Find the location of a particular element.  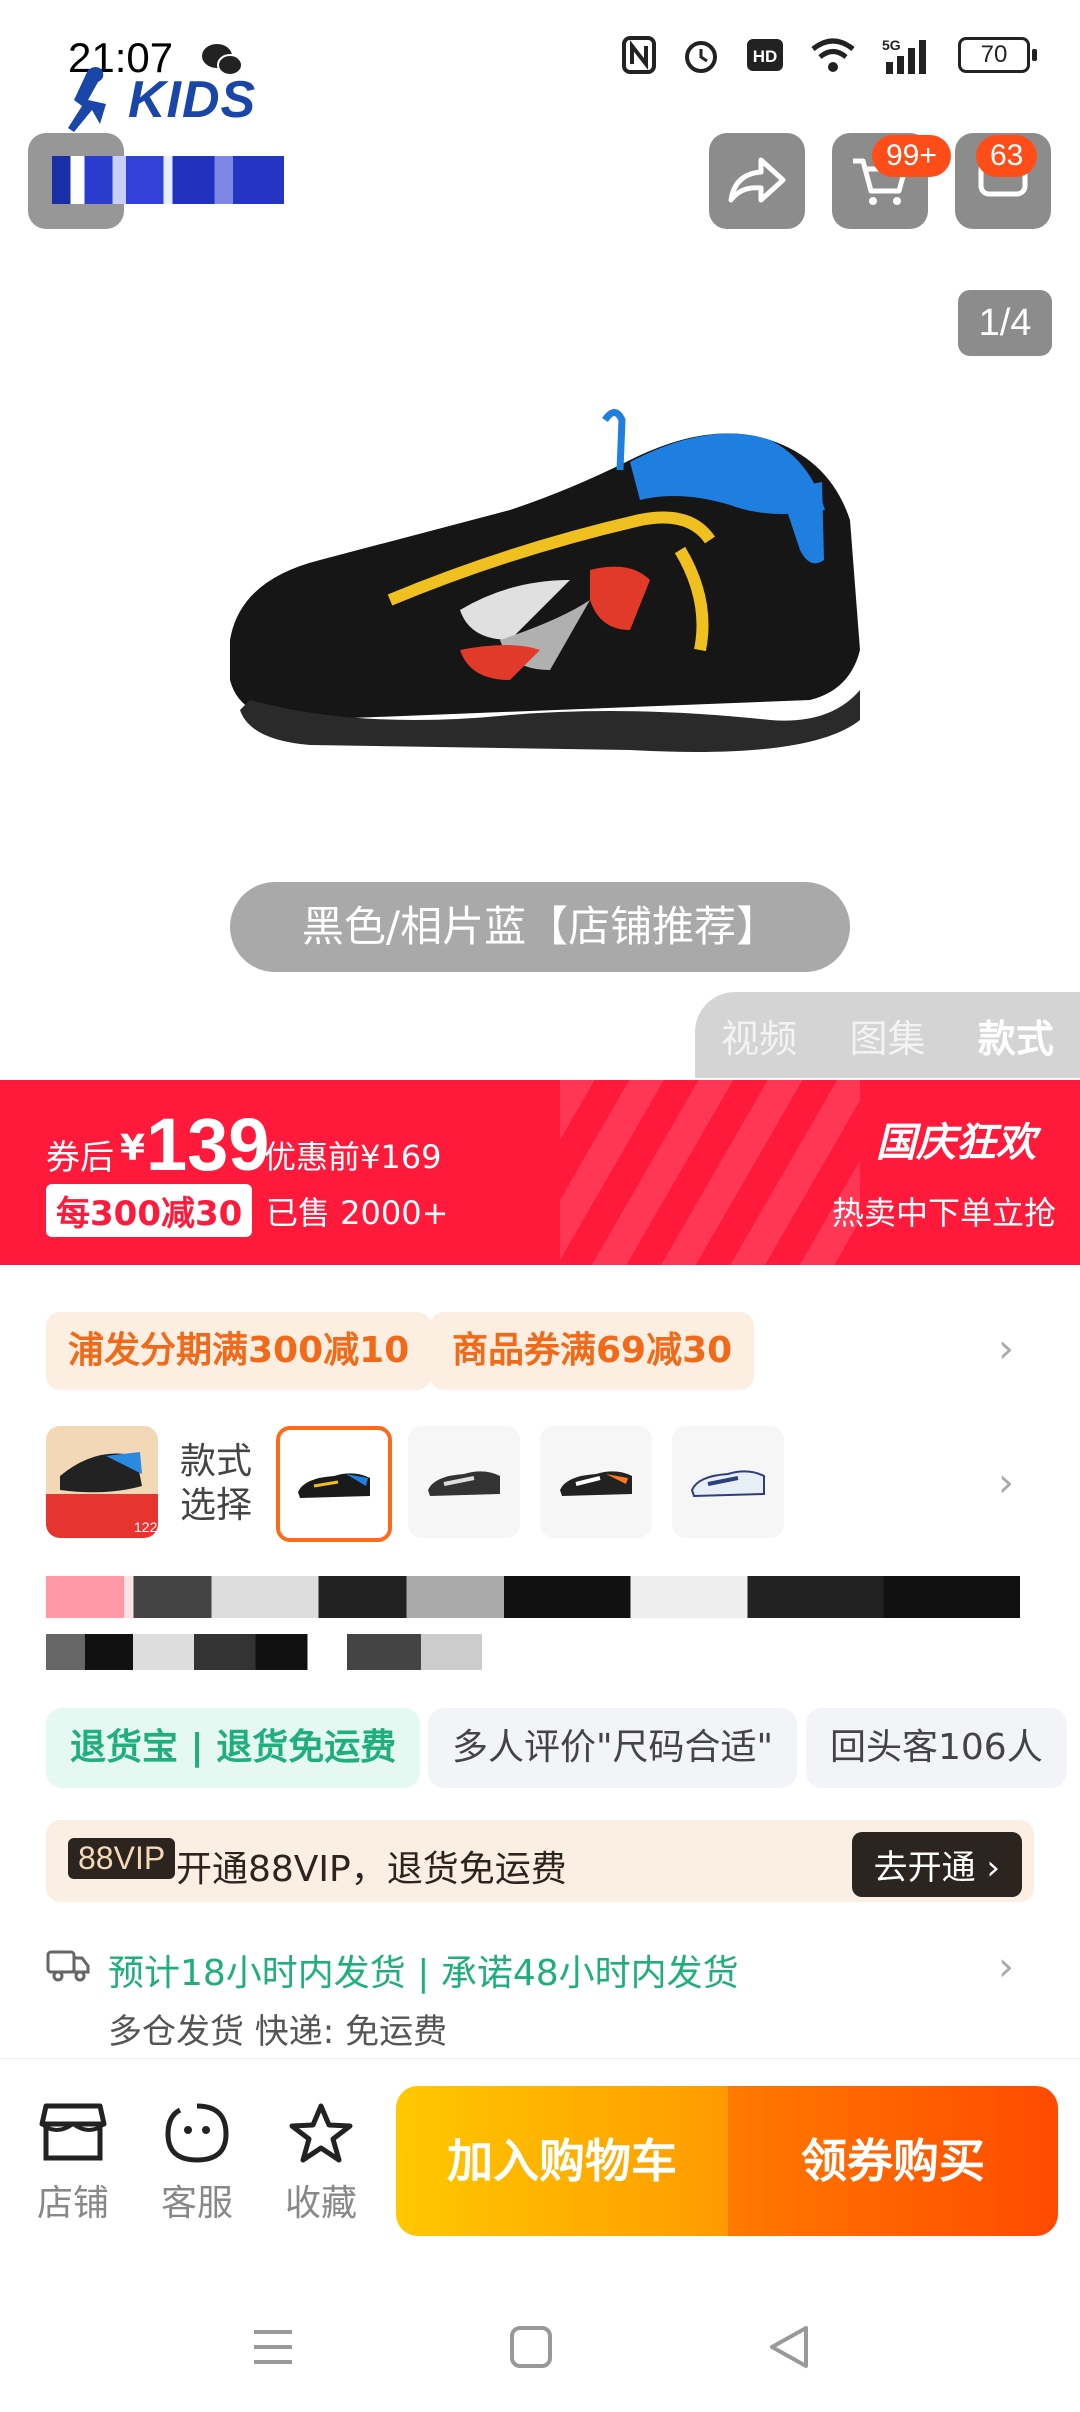

style-select-label: 款式 选择 is located at coordinates (216, 1484).